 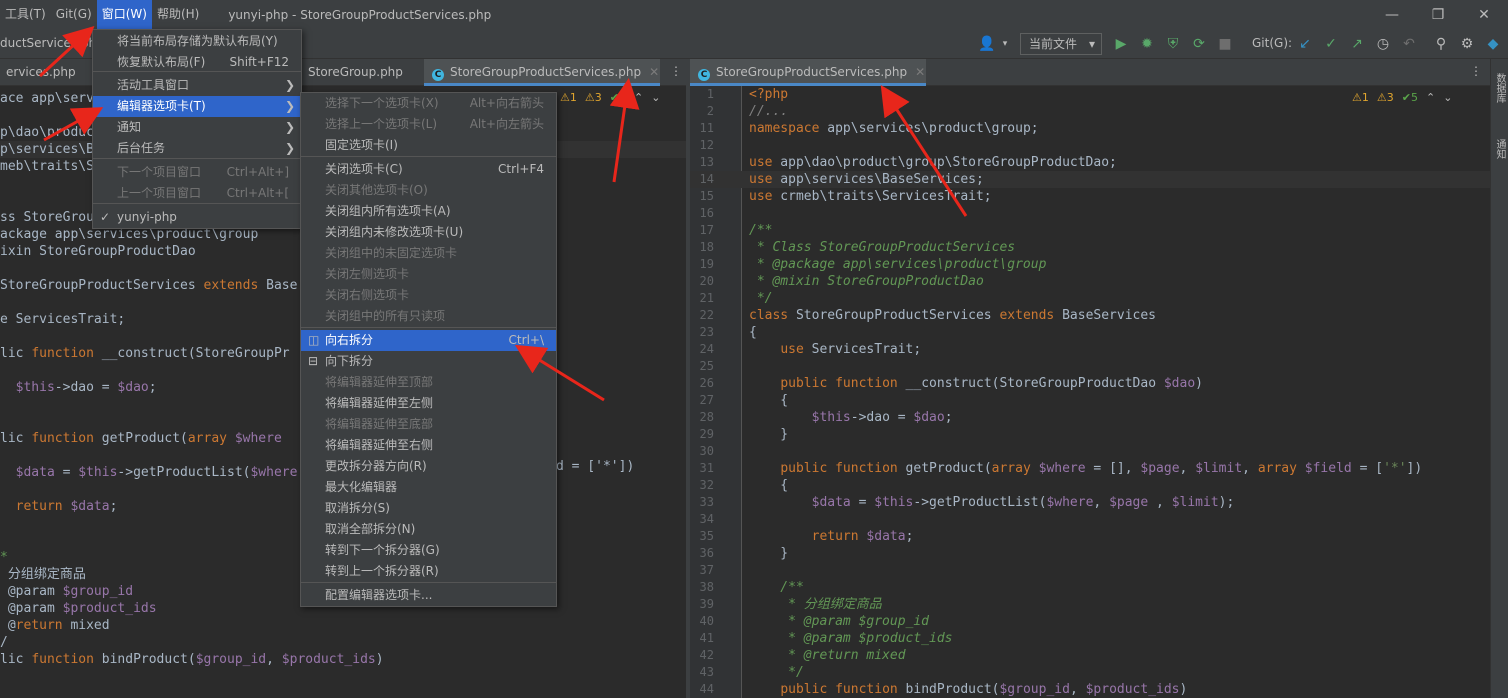 I want to click on tabs-submenu-item: 最大化编辑器, so click(x=428, y=487).